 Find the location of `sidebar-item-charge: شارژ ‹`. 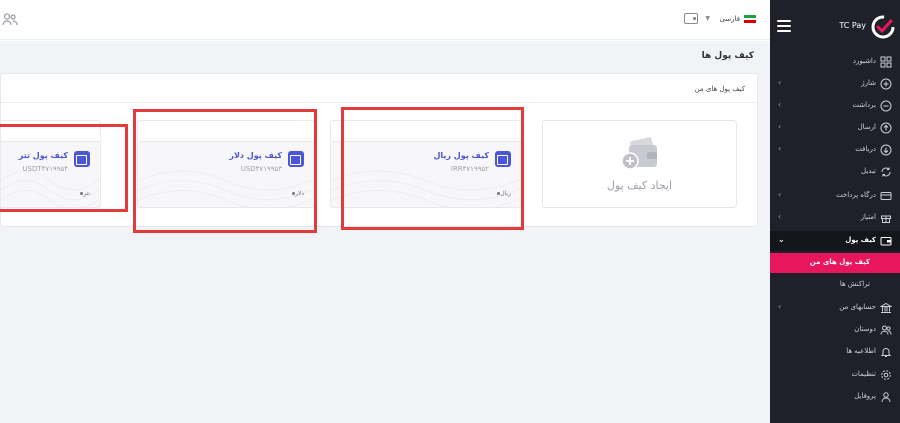

sidebar-item-charge: شارژ ‹ is located at coordinates (835, 84).